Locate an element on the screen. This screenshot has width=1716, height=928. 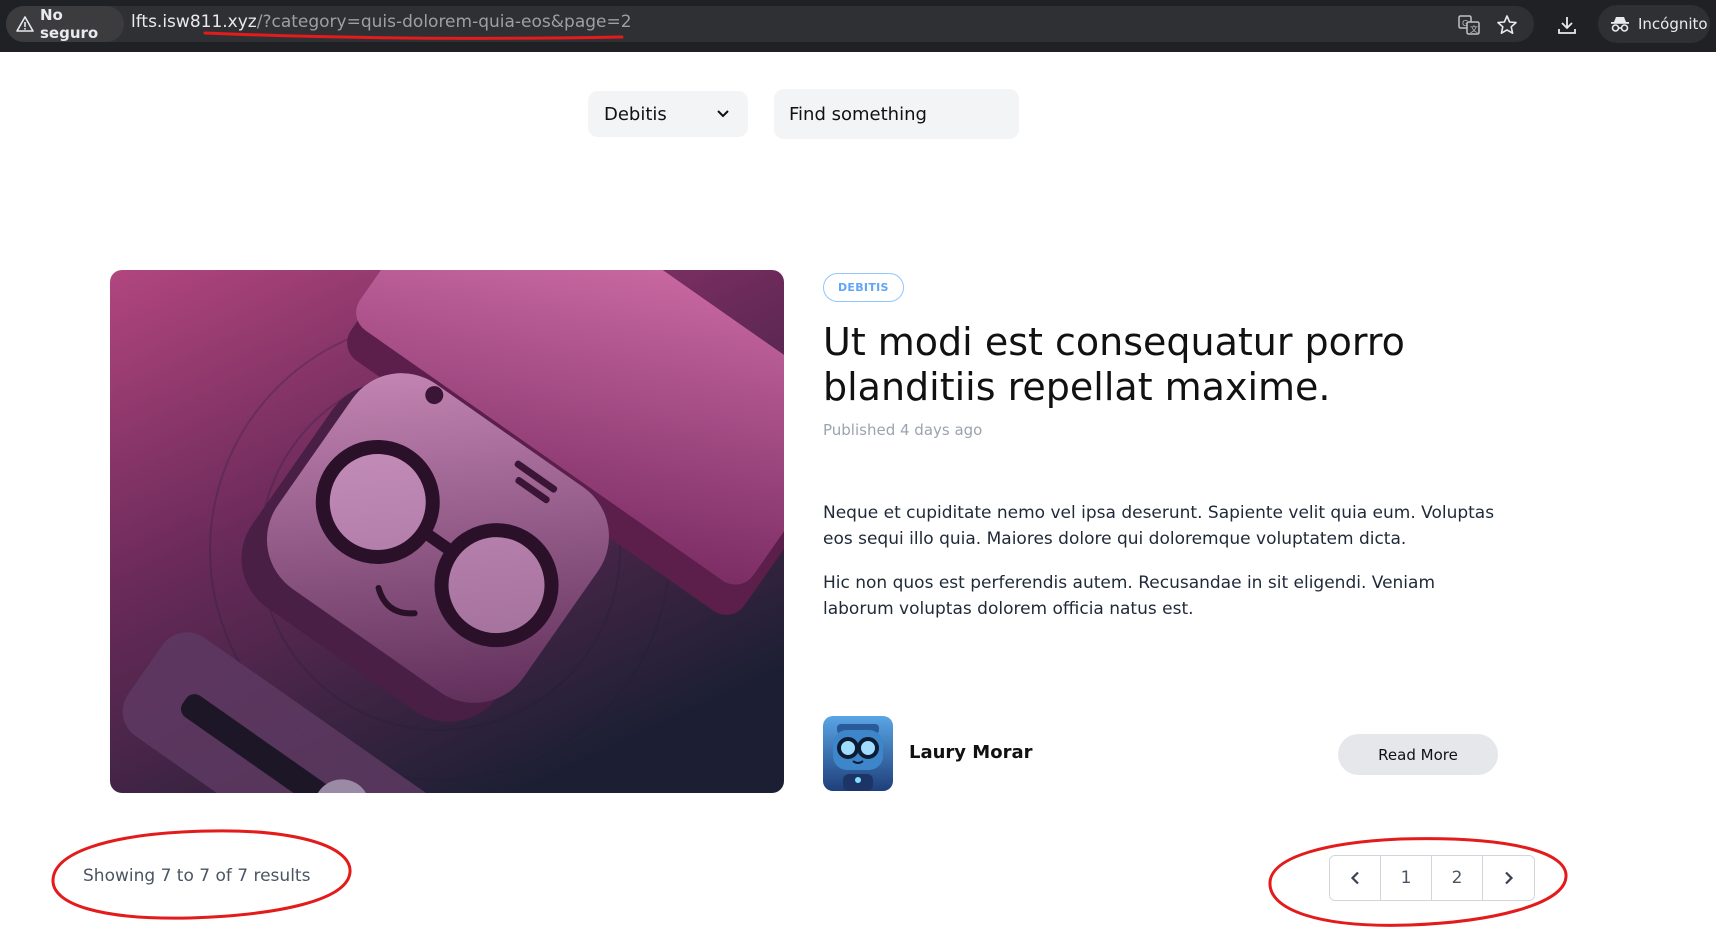
chevron-right-icon is located at coordinates (1508, 878).